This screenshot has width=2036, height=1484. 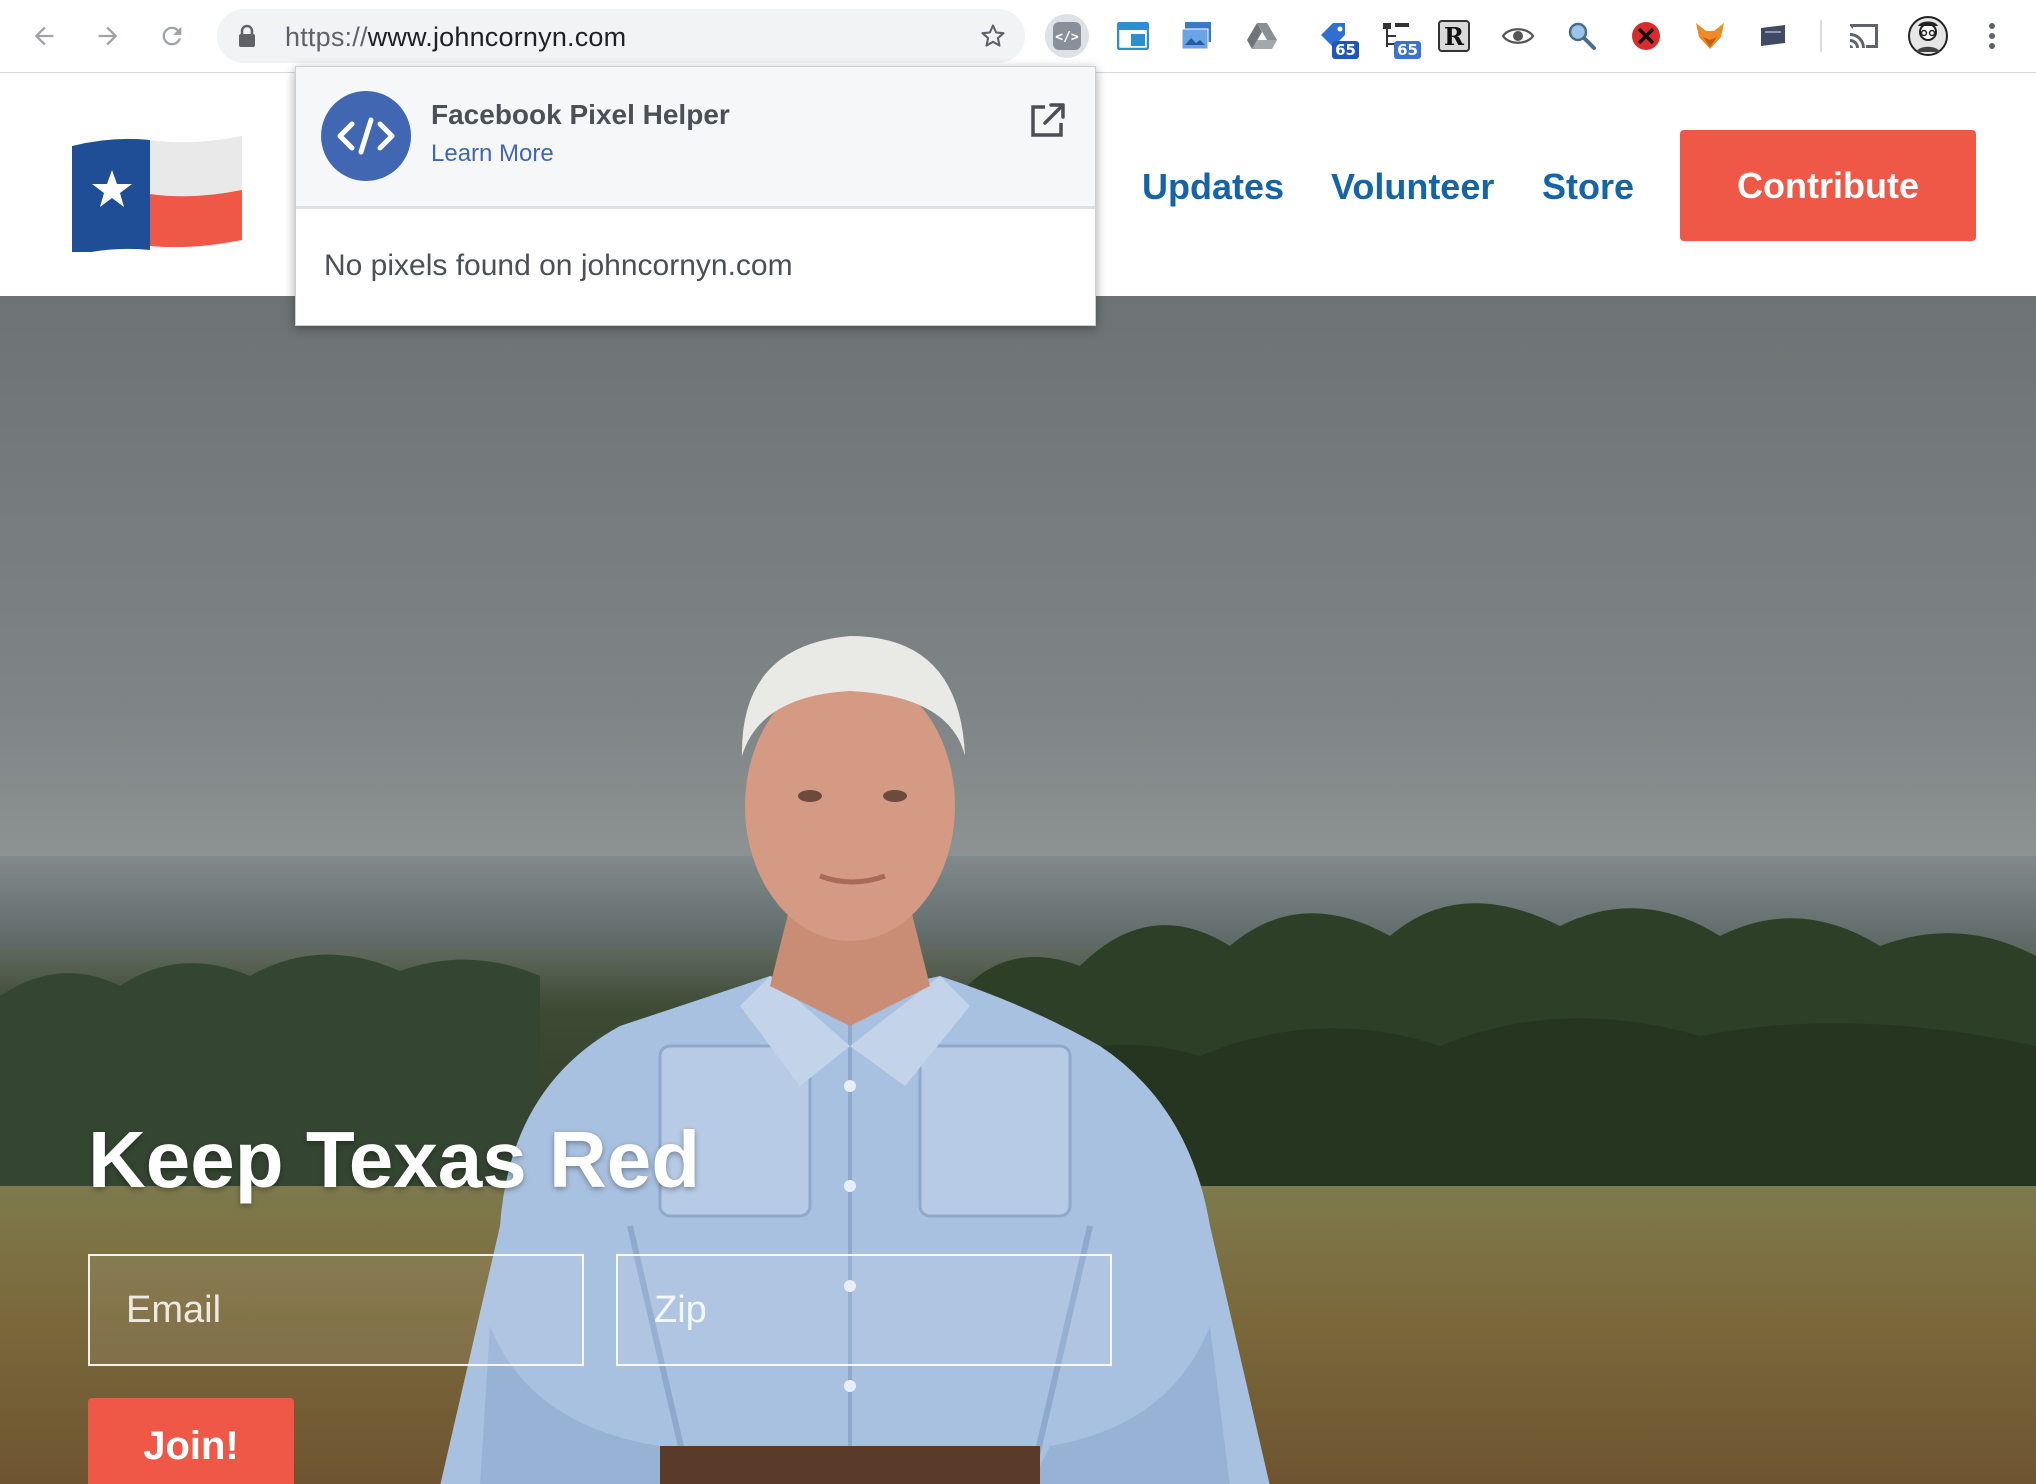 I want to click on card-icon, so click(x=1773, y=35).